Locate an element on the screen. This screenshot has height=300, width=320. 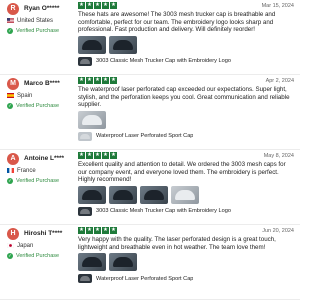
reviewer-info: M Marco B**** Spain ✓ Verified Purchase is located at coordinates (39, 93).